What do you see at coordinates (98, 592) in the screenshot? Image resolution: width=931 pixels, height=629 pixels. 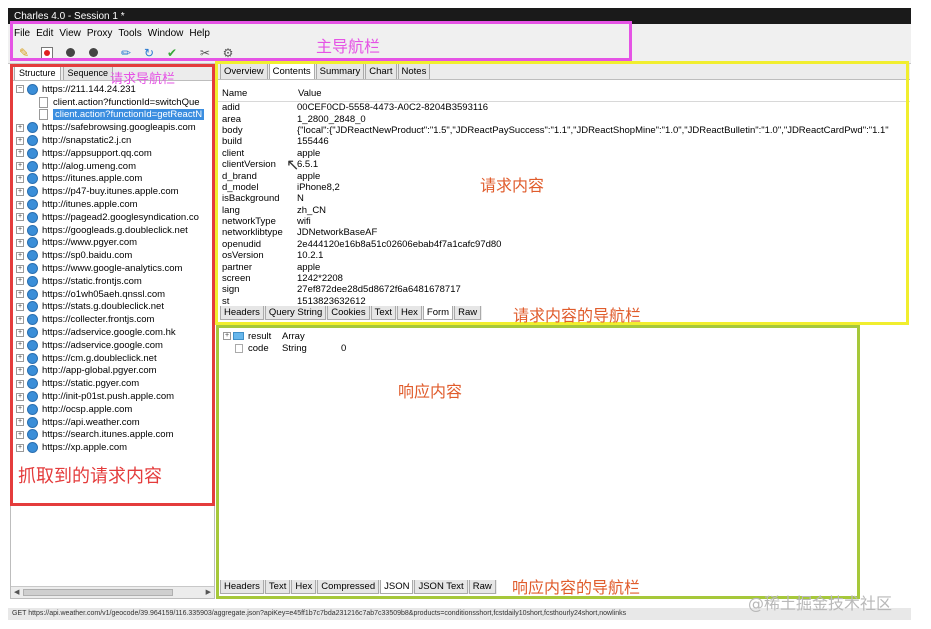 I see `scrollbar-thumb` at bounding box center [98, 592].